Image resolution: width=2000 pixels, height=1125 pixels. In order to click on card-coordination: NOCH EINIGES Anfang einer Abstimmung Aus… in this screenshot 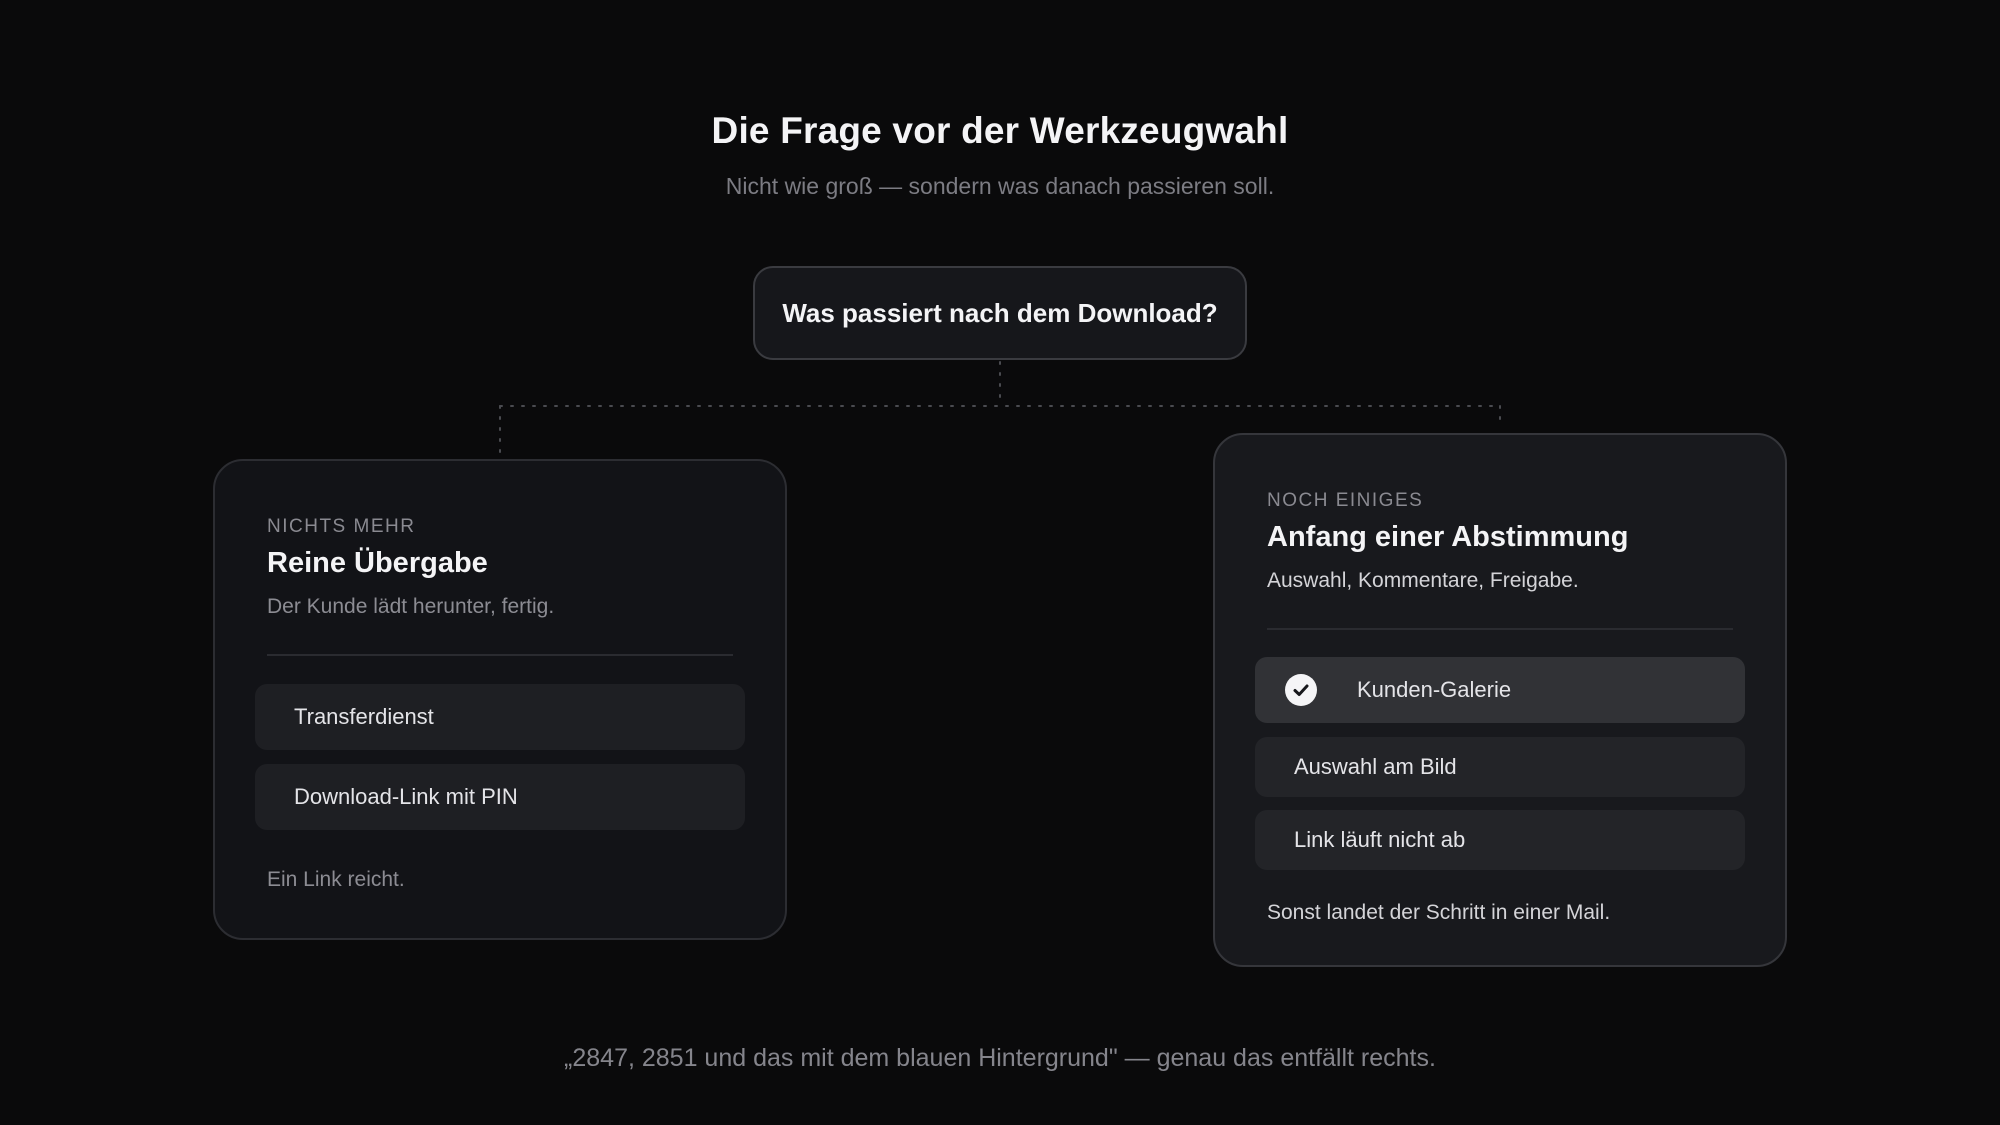, I will do `click(1500, 700)`.